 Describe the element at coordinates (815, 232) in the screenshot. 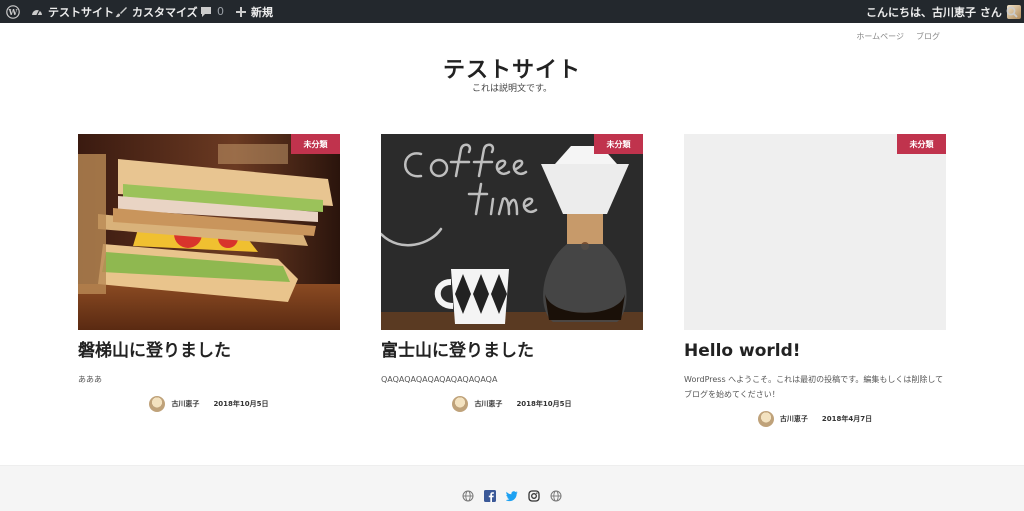

I see `post-thumbnail-placeholder: 未分類` at that location.